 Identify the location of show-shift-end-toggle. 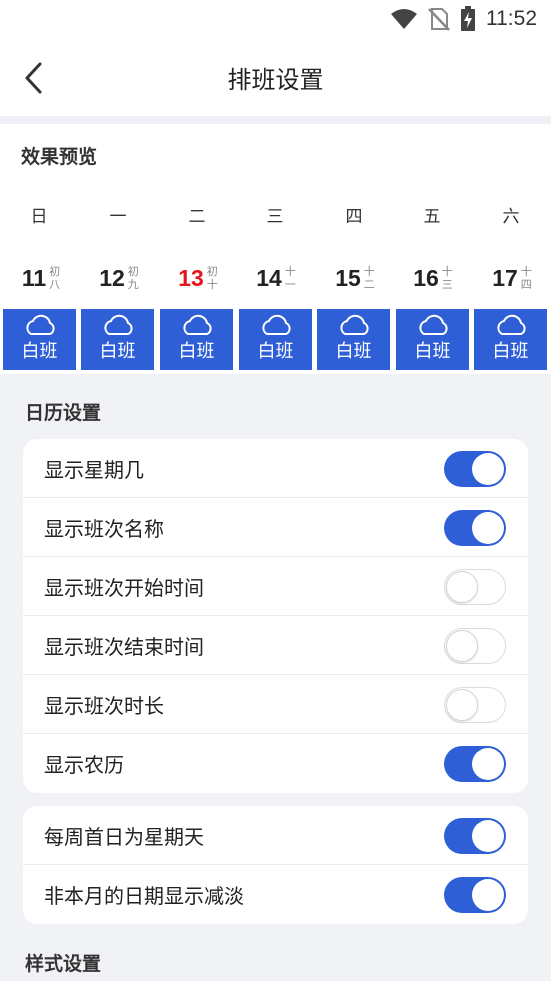
(475, 646).